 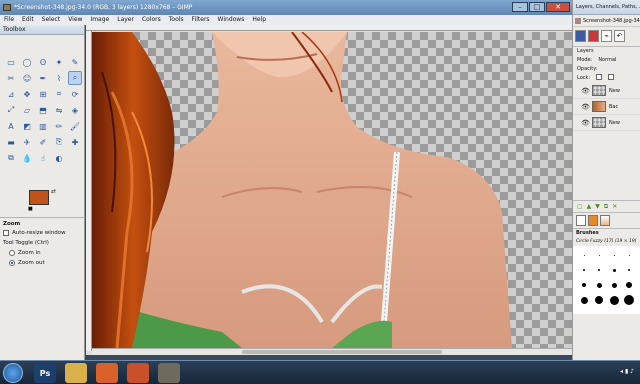 What do you see at coordinates (619, 36) in the screenshot?
I see `tab-undo: ↶` at bounding box center [619, 36].